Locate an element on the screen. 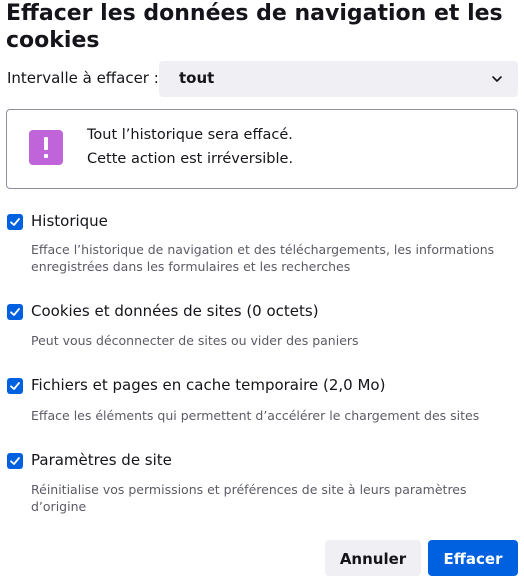  warning-text-line1: Tout l’historique sera effacé. is located at coordinates (190, 135).